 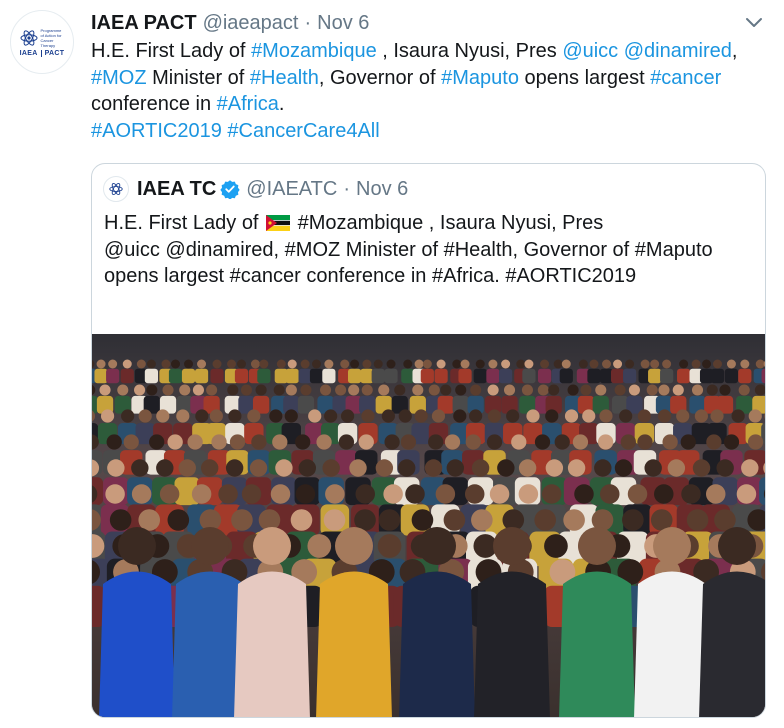 I want to click on quoted-author-handle: @IAEATC, so click(x=291, y=189).